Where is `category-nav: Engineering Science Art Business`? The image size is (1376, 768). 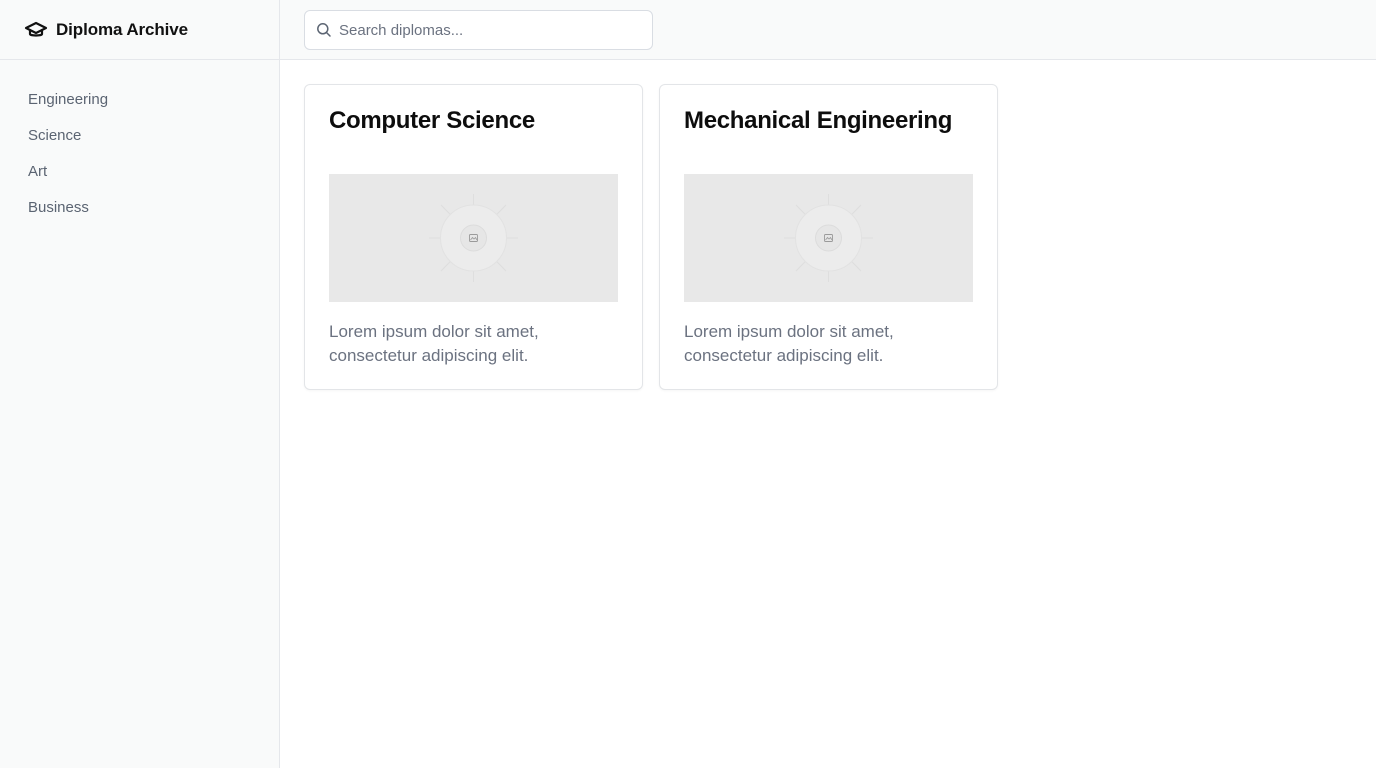
category-nav: Engineering Science Art Business is located at coordinates (139, 143).